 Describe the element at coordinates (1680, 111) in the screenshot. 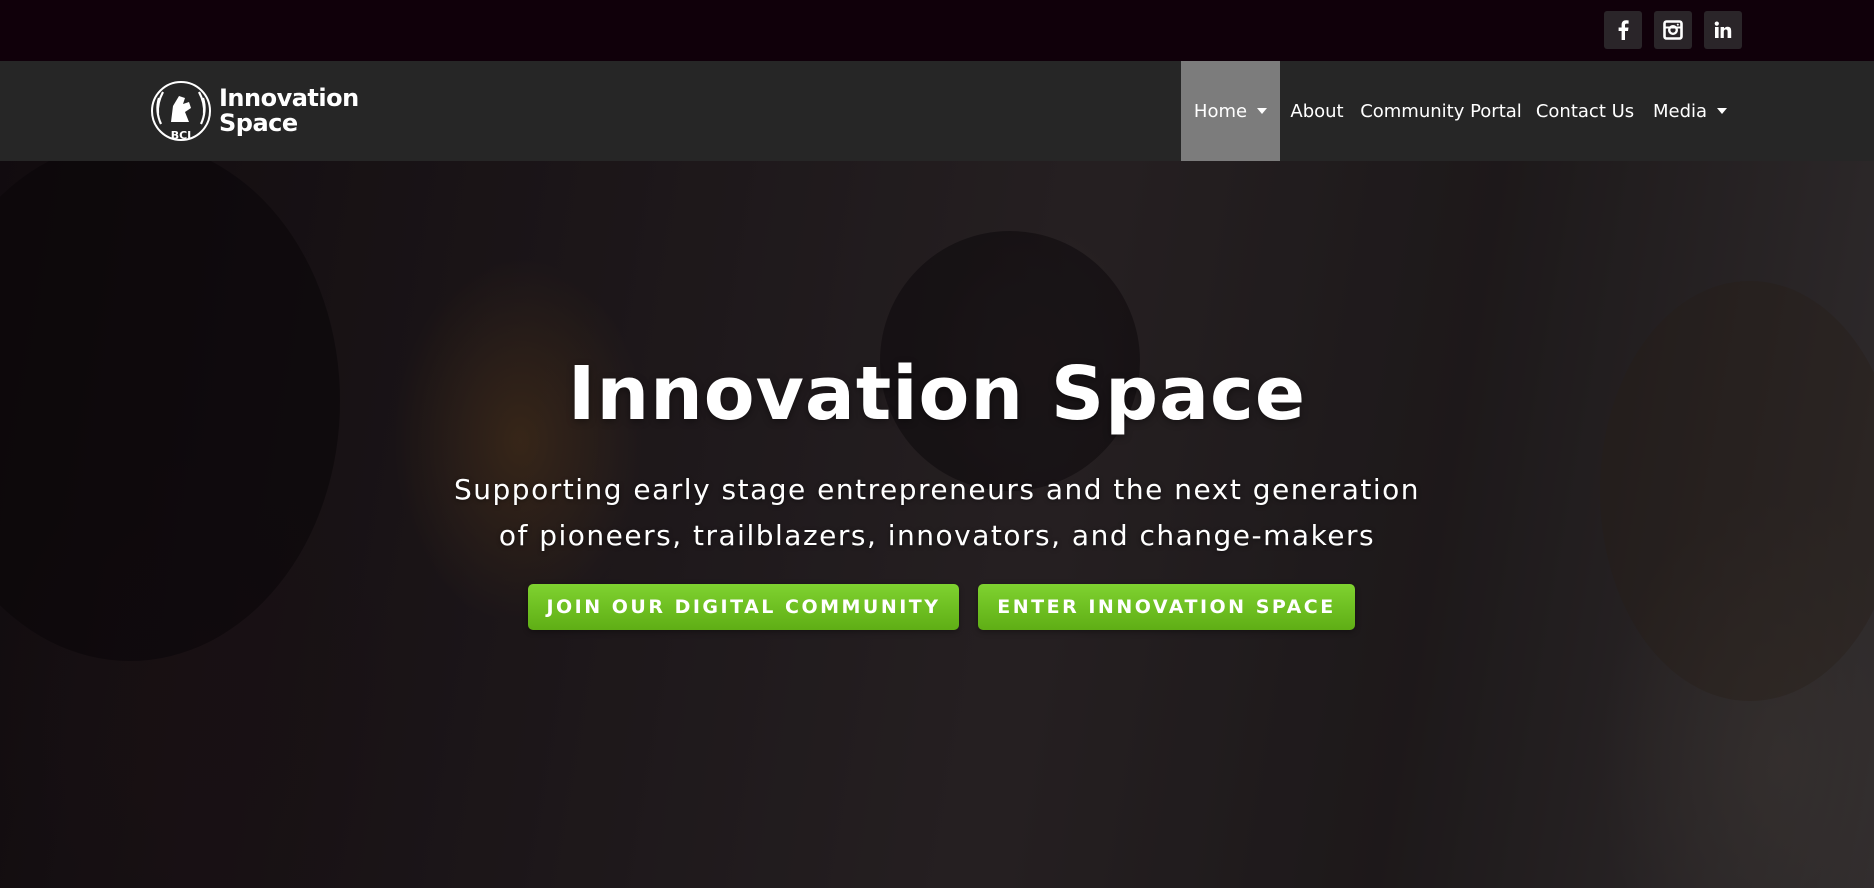

I see `nav-item-label: Media` at that location.